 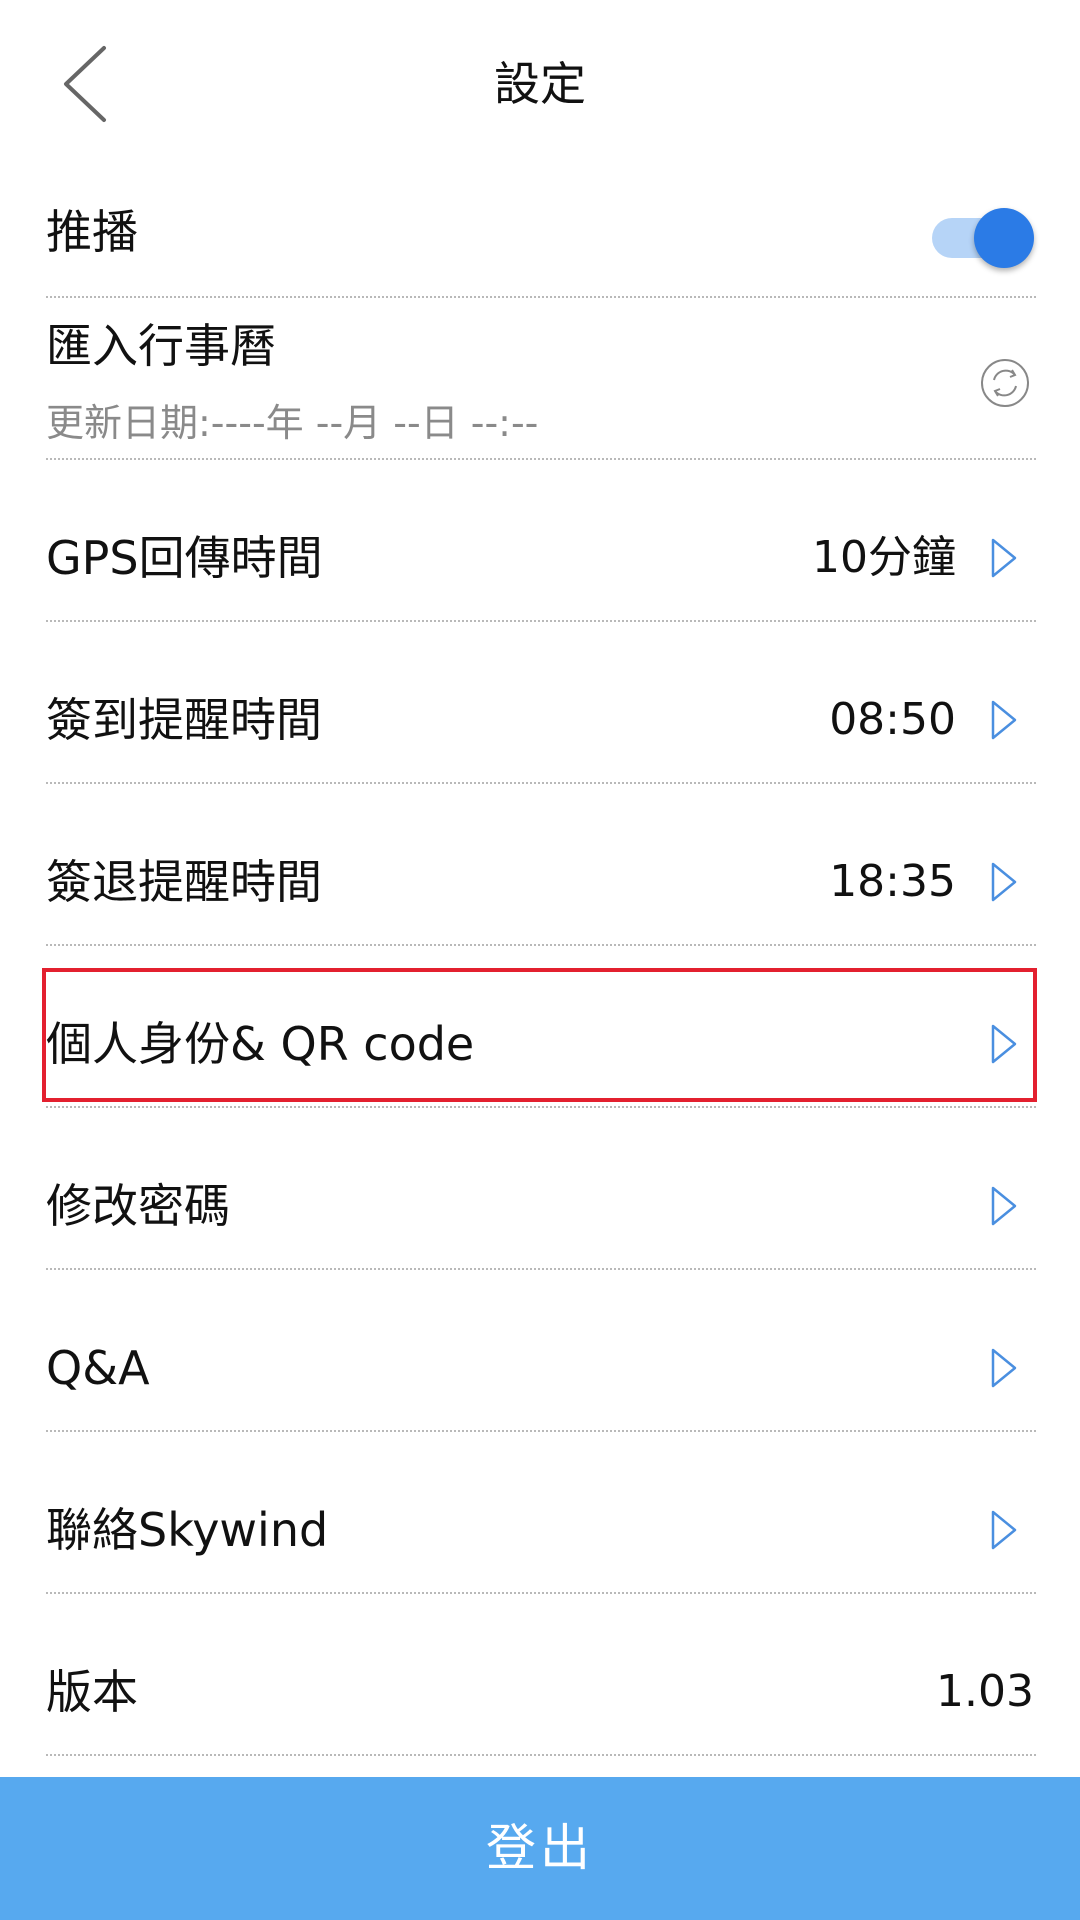 What do you see at coordinates (184, 720) in the screenshot?
I see `checkin-label: 簽到提醒時間` at bounding box center [184, 720].